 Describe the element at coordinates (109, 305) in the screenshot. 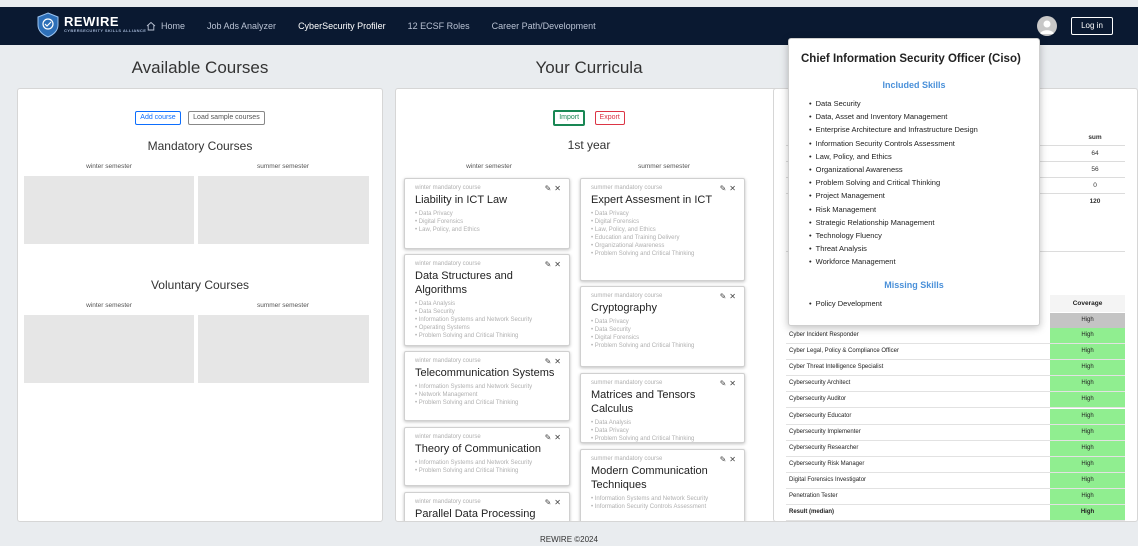

I see `voluntary-winter-label: winter semester` at that location.